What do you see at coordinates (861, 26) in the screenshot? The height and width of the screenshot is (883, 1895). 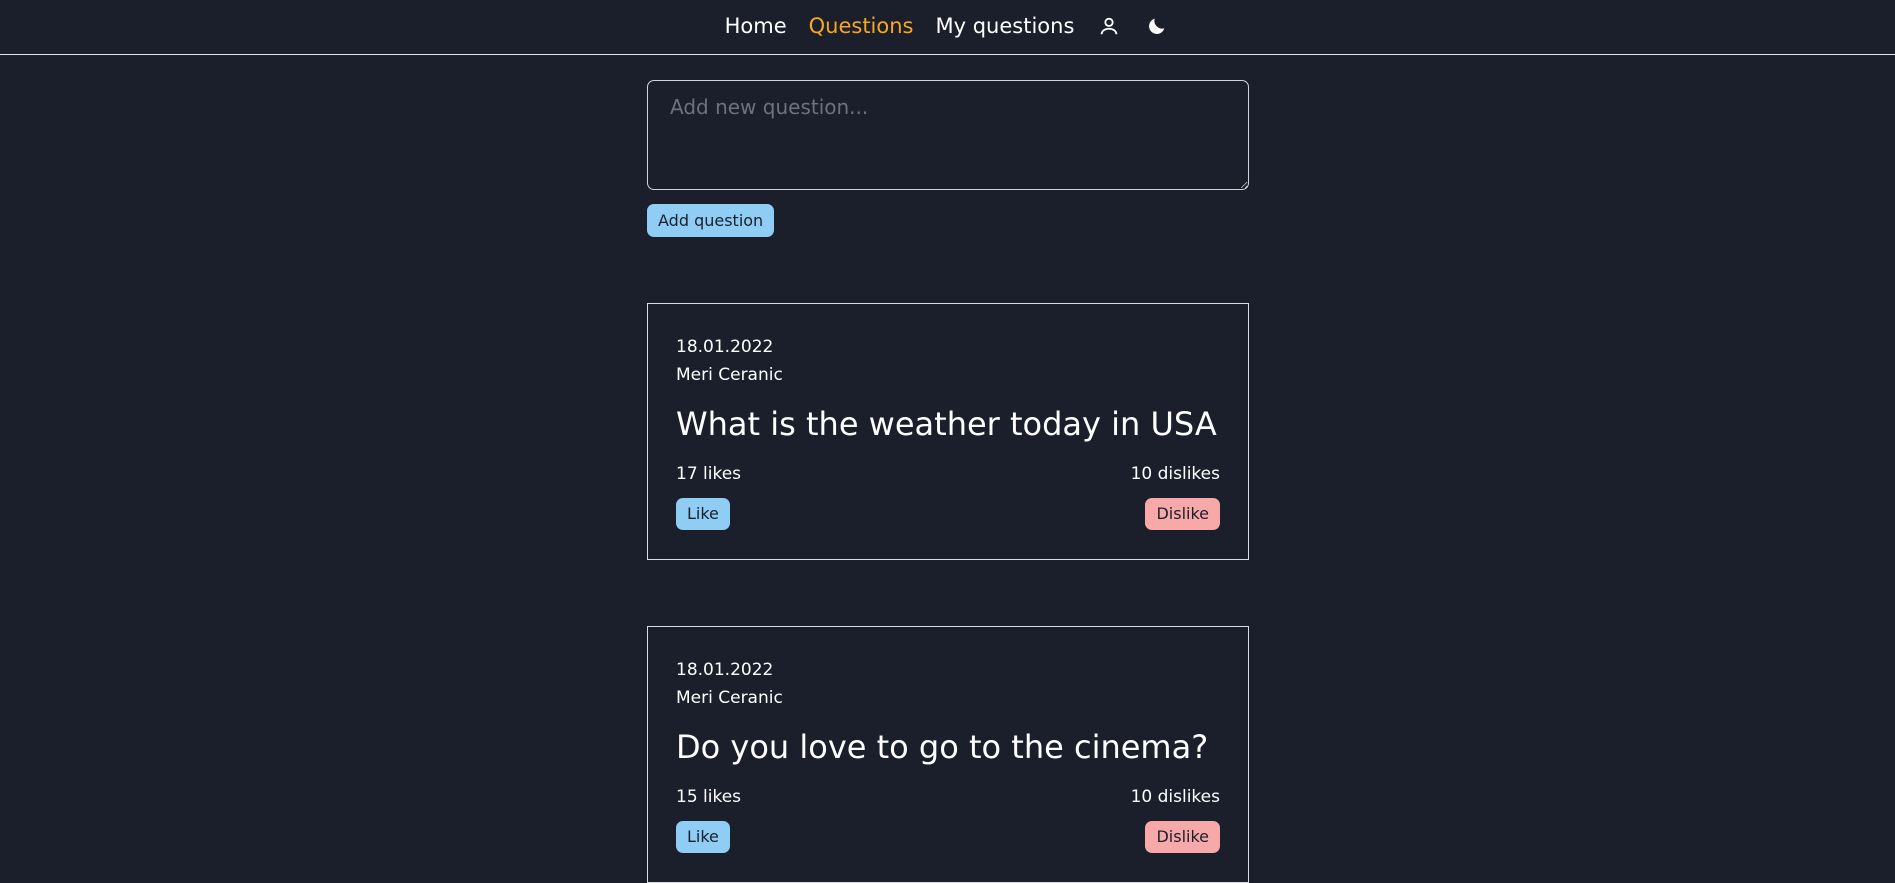 I see `nav-questions-link: Questions` at bounding box center [861, 26].